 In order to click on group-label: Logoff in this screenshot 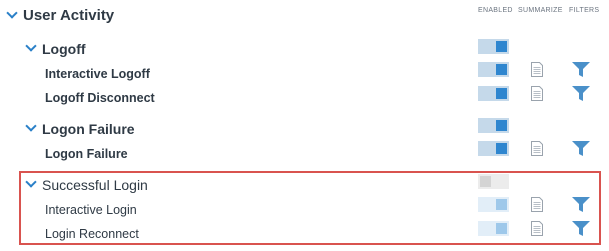, I will do `click(64, 49)`.